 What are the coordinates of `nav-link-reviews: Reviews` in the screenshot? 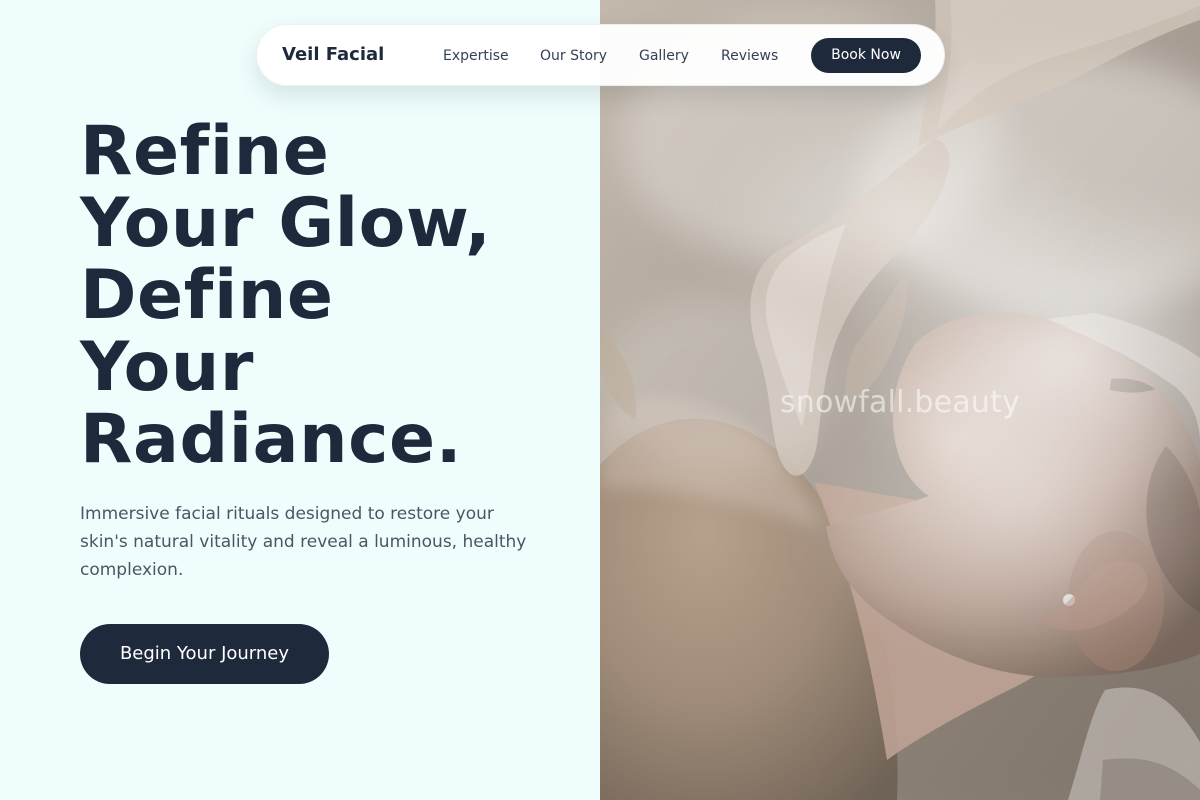 It's located at (749, 56).